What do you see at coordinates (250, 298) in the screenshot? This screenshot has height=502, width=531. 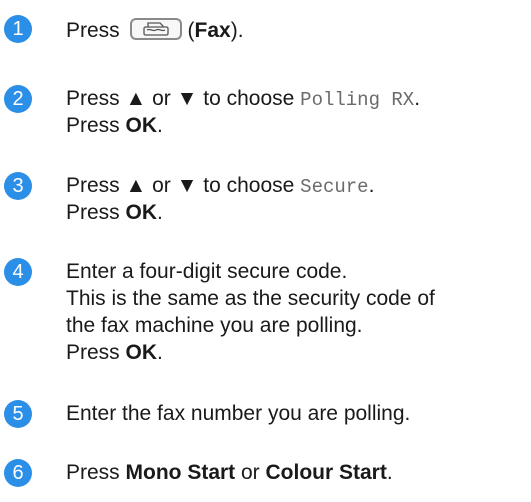 I see `step-line: This is the same as the security code of` at bounding box center [250, 298].